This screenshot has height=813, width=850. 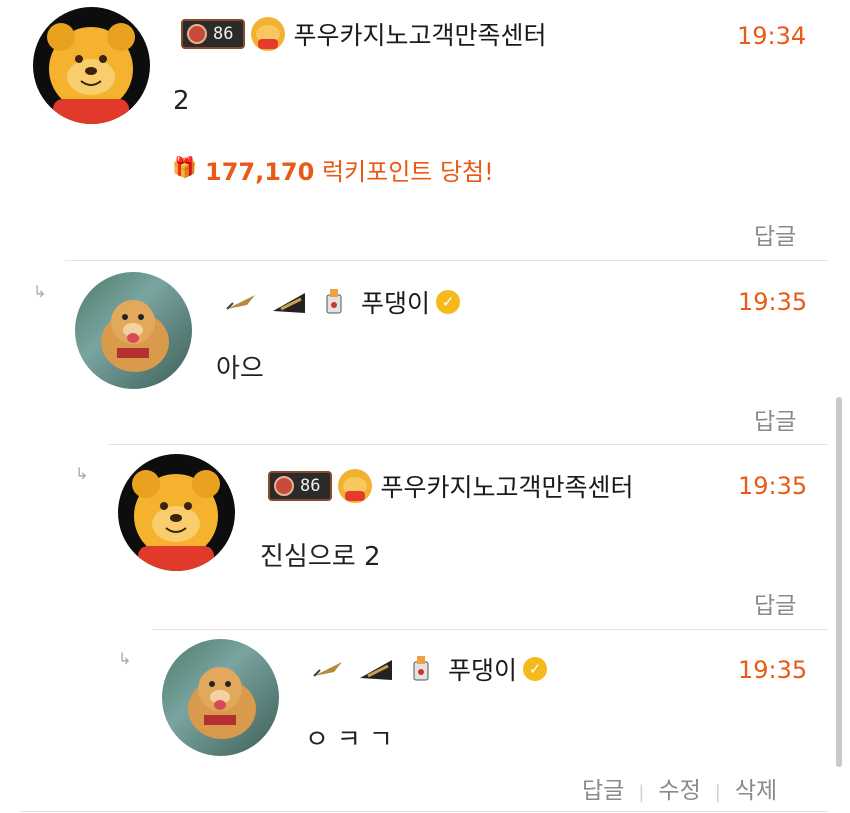 I want to click on comment-actions: 답글 | 수정 | 삭제, so click(x=679, y=788).